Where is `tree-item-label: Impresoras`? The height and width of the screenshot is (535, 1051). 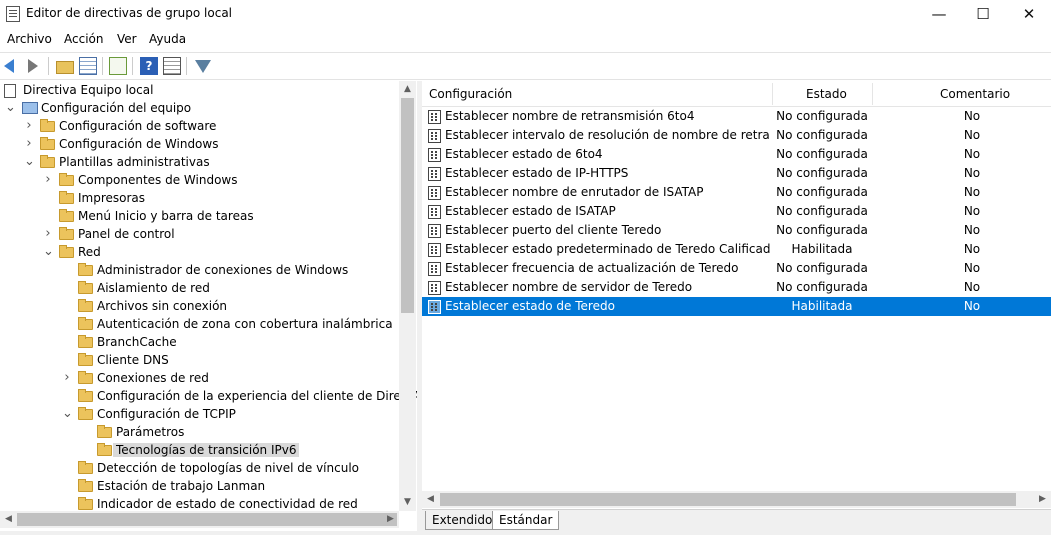
tree-item-label: Impresoras is located at coordinates (112, 198).